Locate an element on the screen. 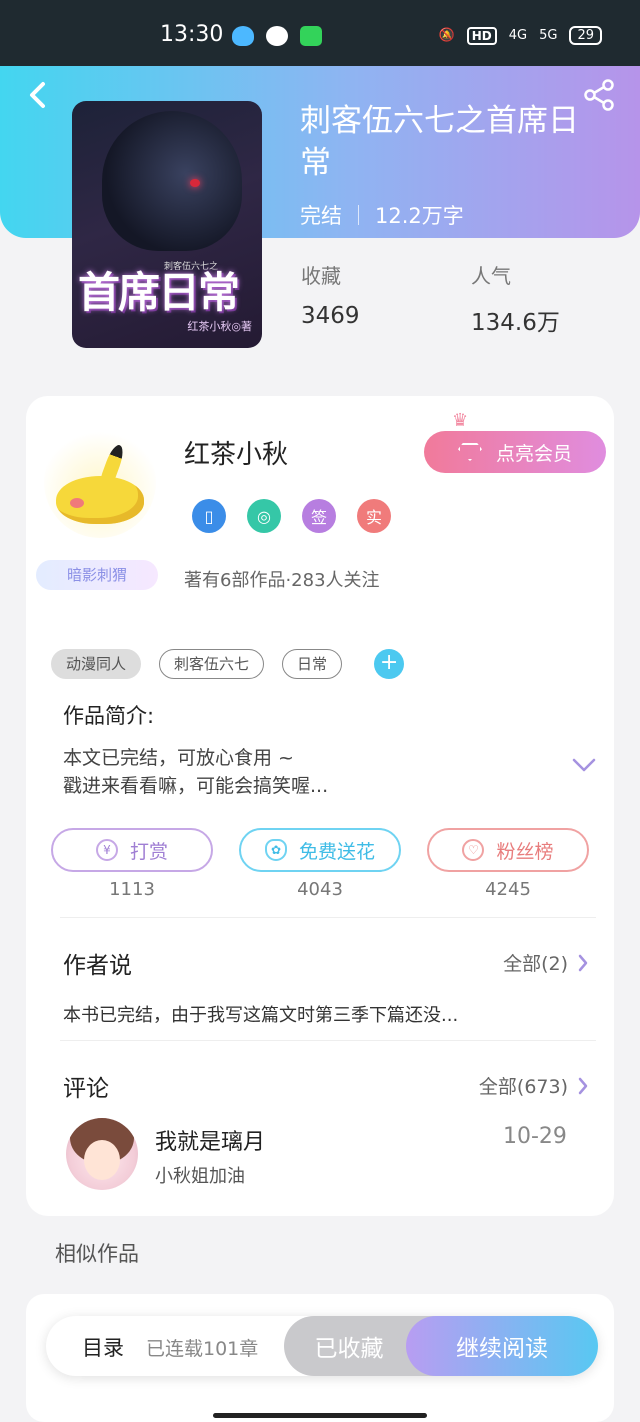  book-meta: 完结 12.2万字 is located at coordinates (382, 215).